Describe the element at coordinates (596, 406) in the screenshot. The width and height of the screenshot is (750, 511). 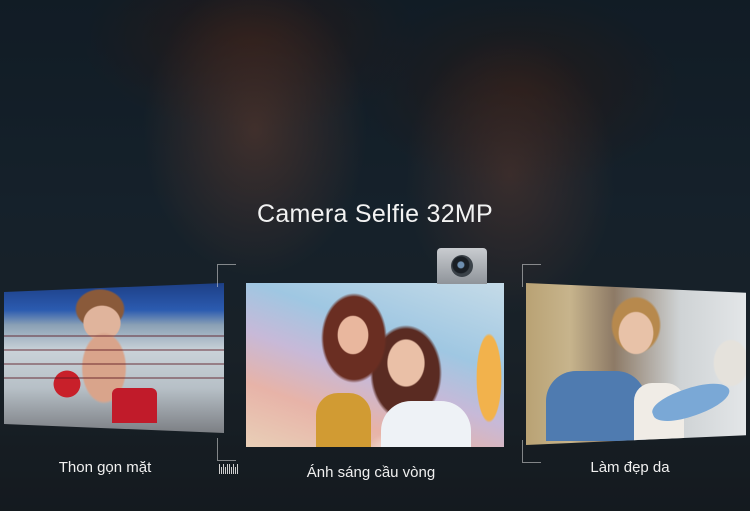
I see `denim-jacket` at that location.